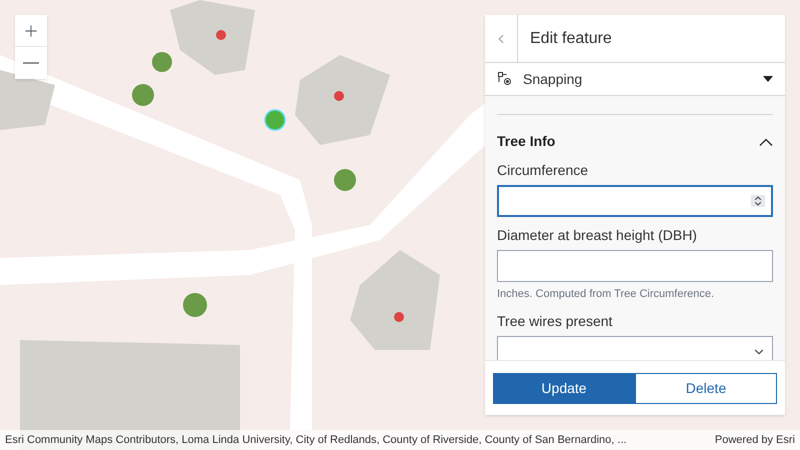 This screenshot has width=800, height=450. Describe the element at coordinates (564, 388) in the screenshot. I see `update-button: Update` at that location.